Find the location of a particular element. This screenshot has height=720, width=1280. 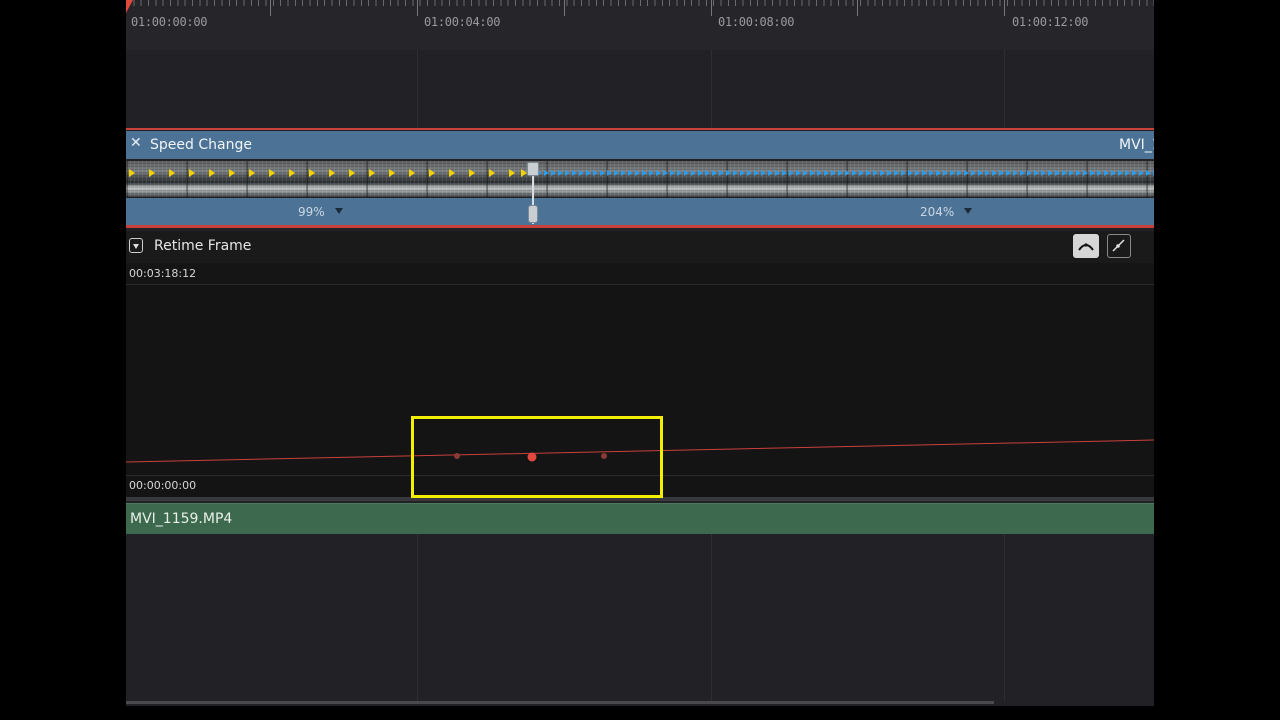

linear-curve-icon is located at coordinates (1118, 245).